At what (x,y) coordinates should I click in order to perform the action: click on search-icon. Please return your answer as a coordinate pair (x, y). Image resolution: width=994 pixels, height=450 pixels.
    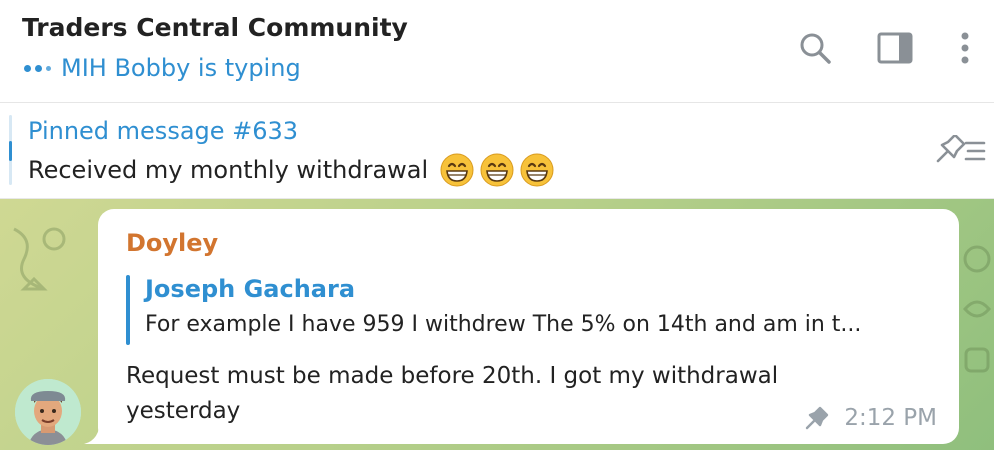
    Looking at the image, I should click on (815, 48).